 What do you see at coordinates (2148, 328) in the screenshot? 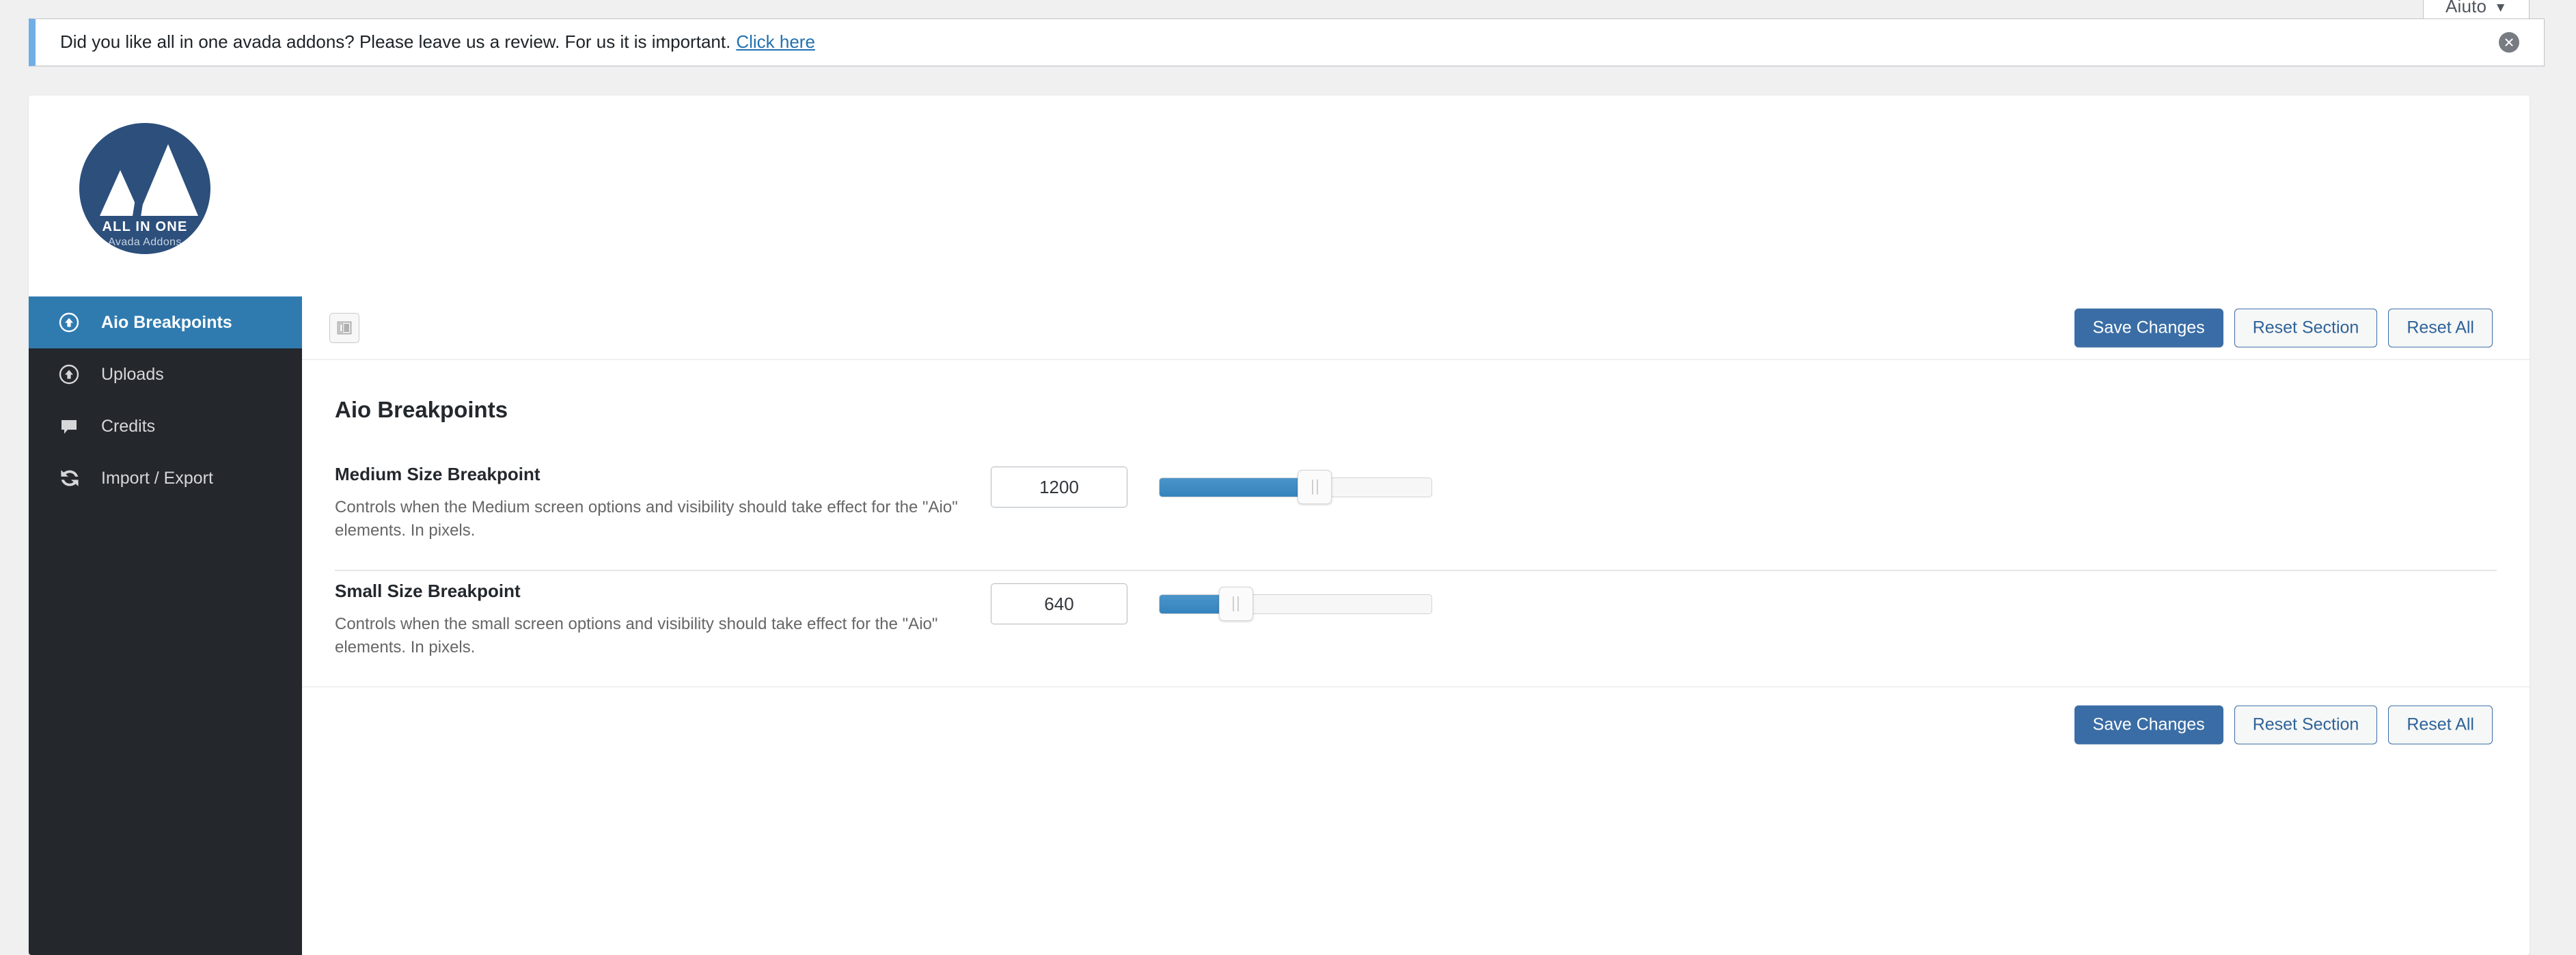
I see `save-changes-button: Save Changes` at bounding box center [2148, 328].